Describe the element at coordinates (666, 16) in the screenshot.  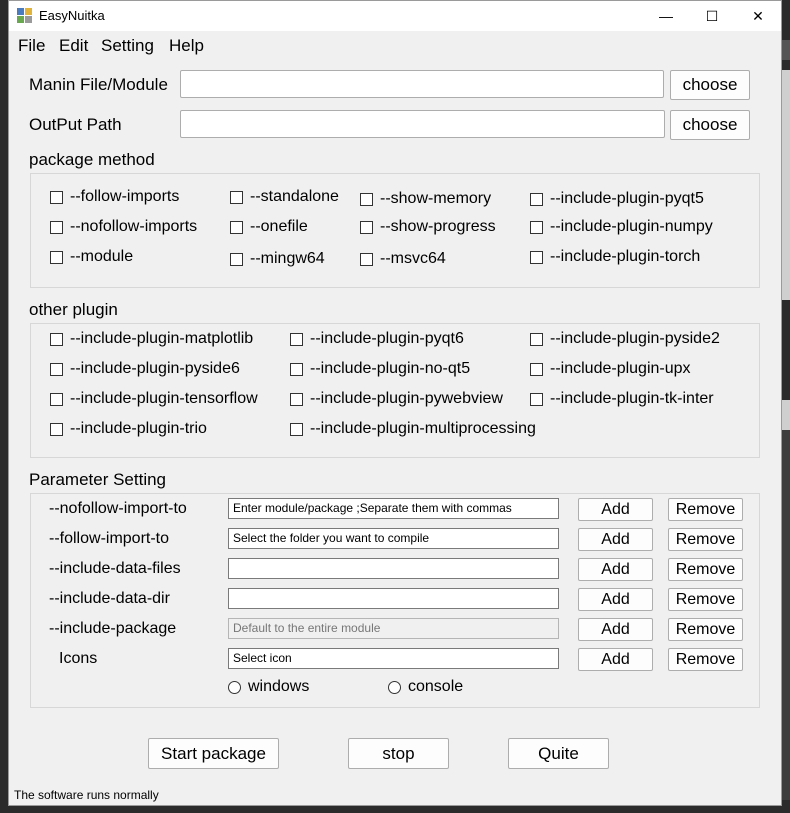
I see `minimize-button: —` at that location.